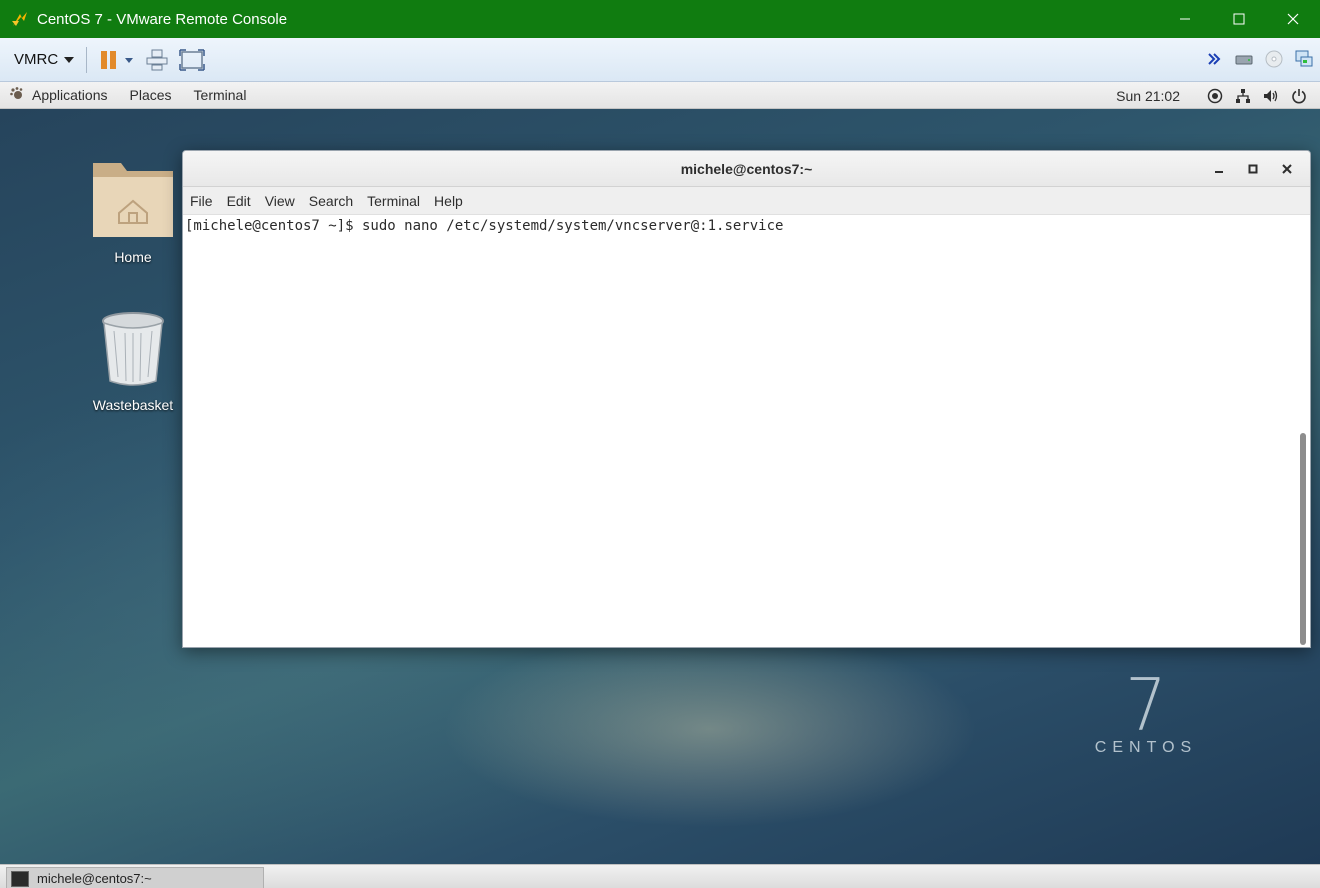 Image resolution: width=1320 pixels, height=888 pixels. What do you see at coordinates (331, 201) in the screenshot?
I see `menu-search: Search` at bounding box center [331, 201].